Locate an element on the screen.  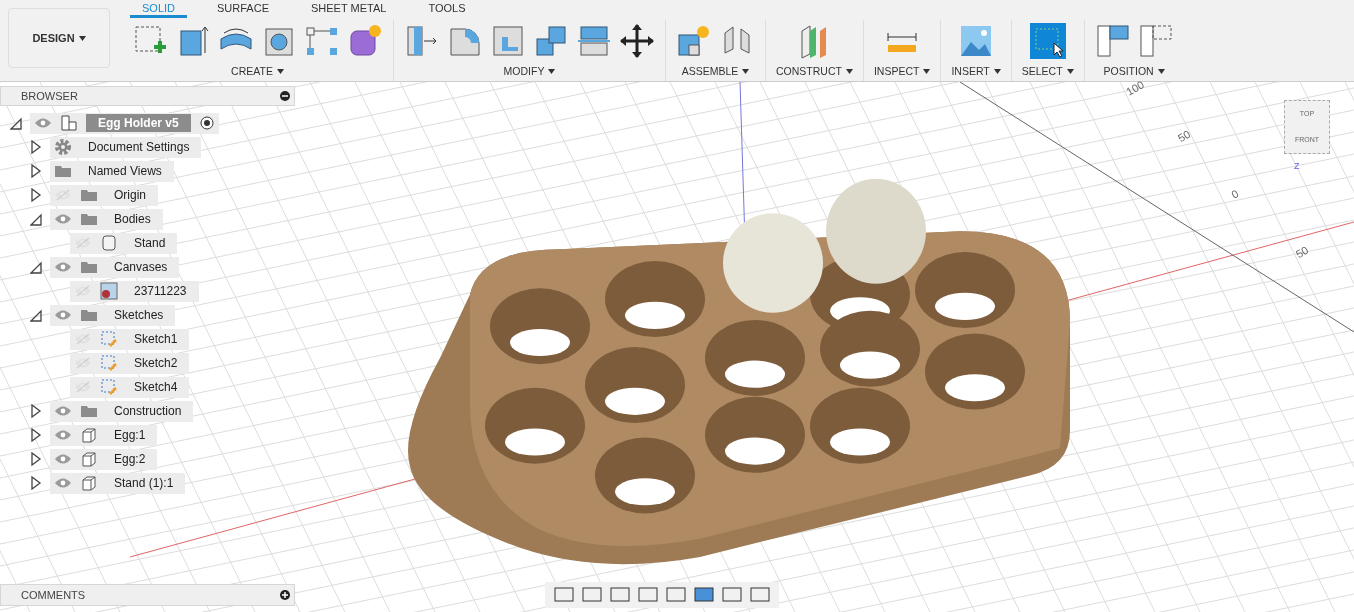
plus-icon is located at coordinates (285, 595).